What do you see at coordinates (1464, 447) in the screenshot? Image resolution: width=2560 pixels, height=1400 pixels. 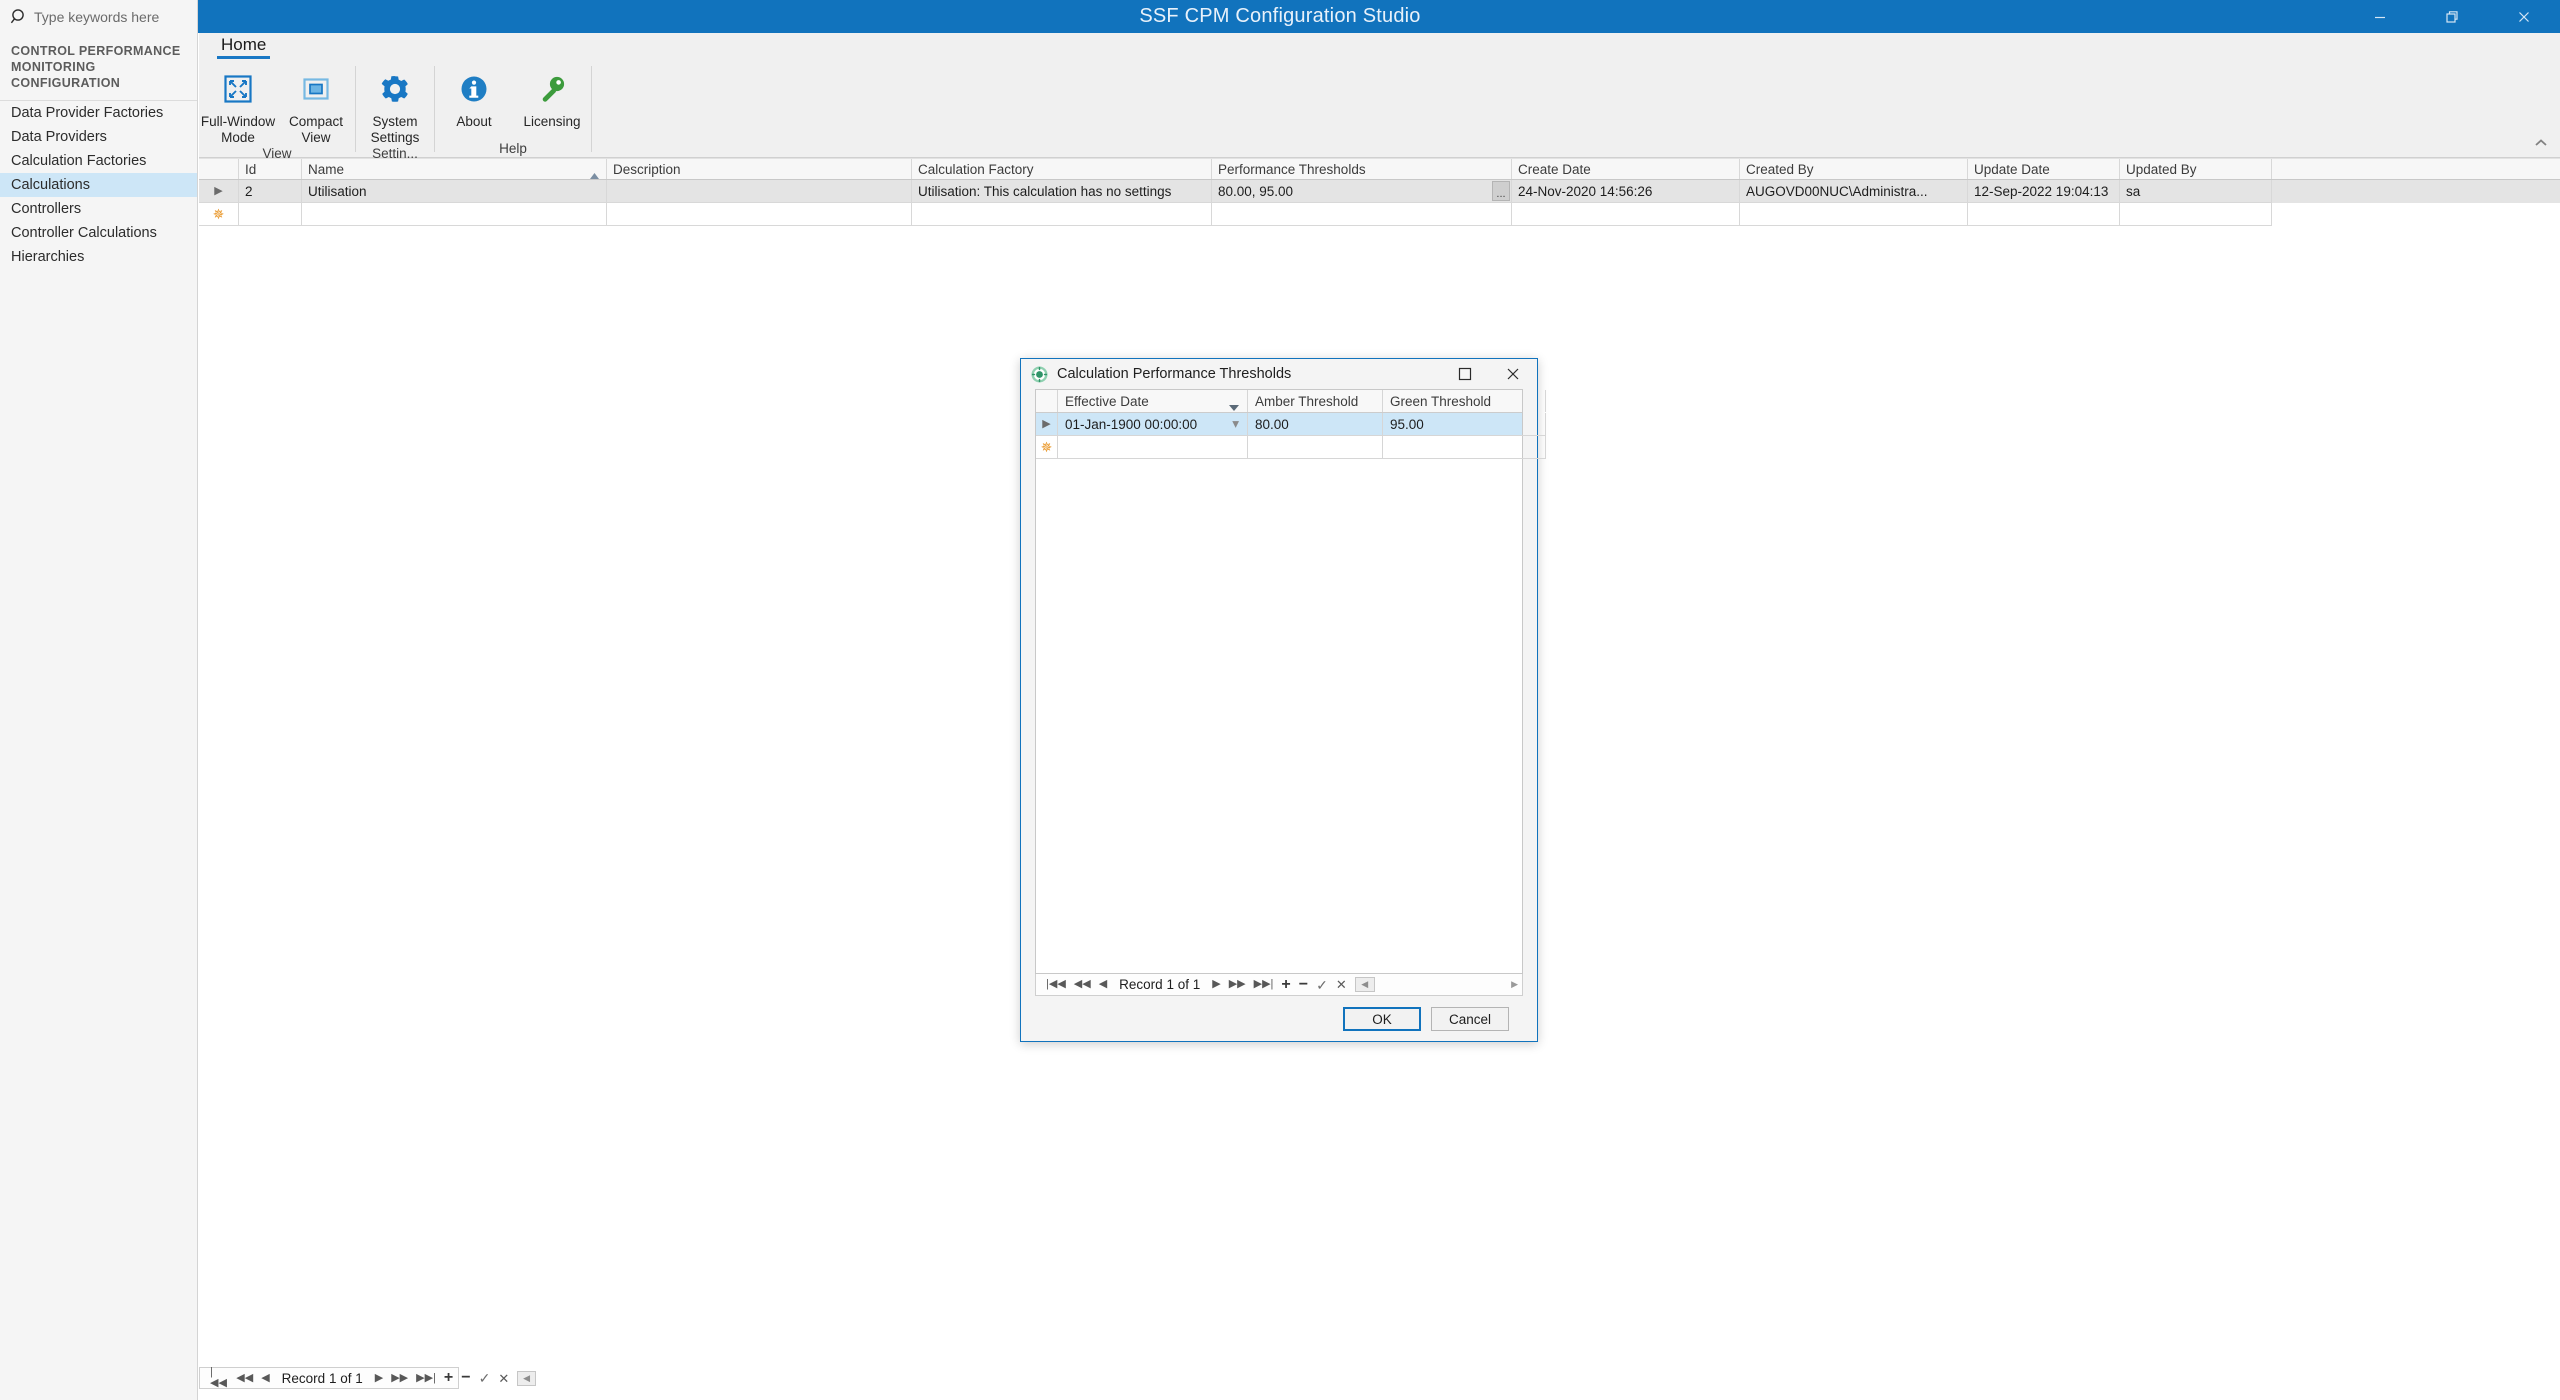 I see `thresholds-cell-green-threshold` at bounding box center [1464, 447].